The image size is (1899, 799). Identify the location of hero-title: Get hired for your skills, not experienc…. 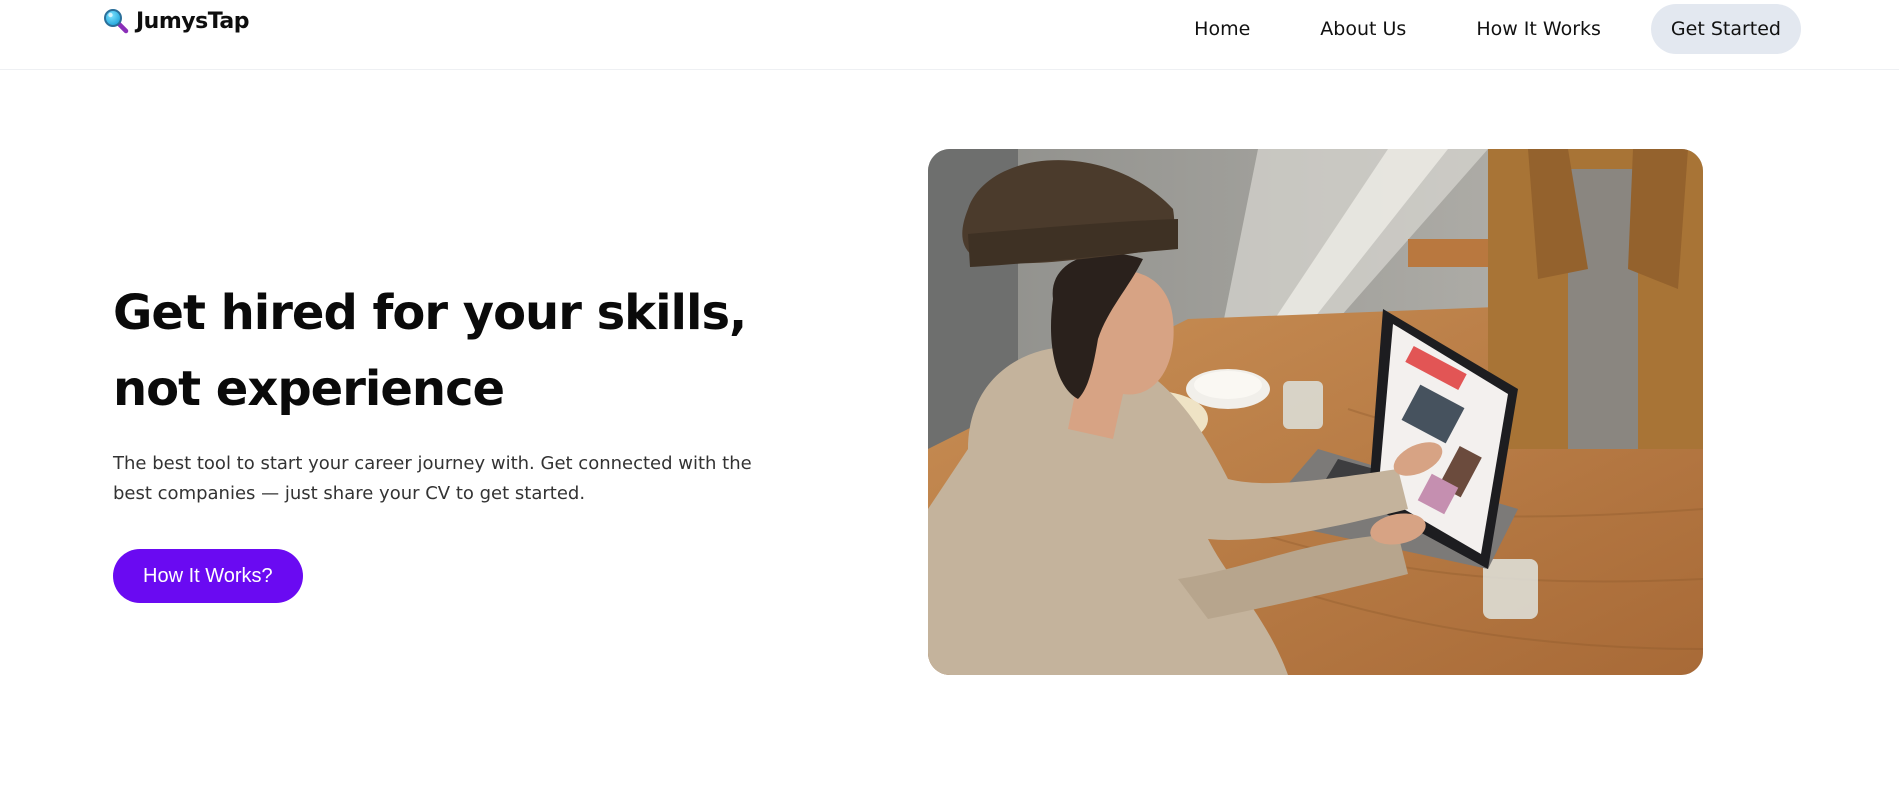
(430, 351).